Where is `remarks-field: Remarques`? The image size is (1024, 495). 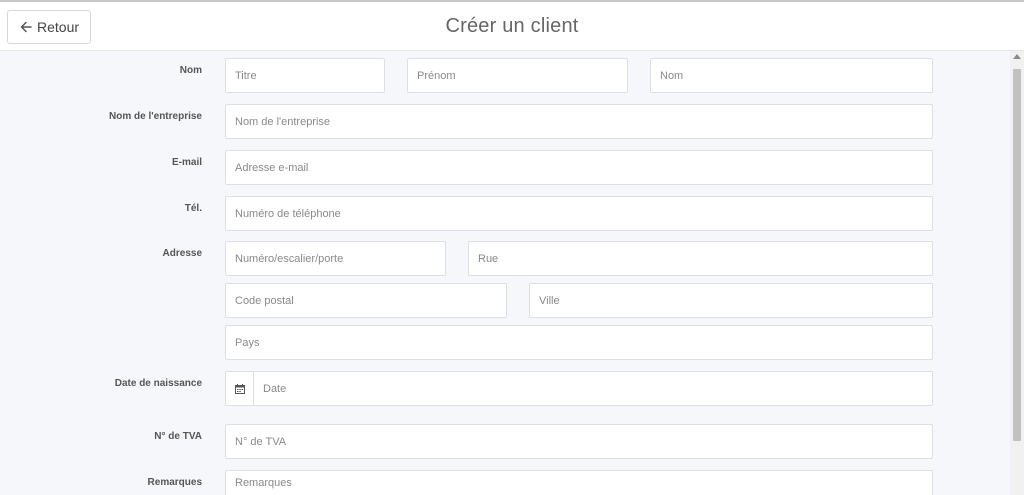
remarks-field: Remarques is located at coordinates (579, 482).